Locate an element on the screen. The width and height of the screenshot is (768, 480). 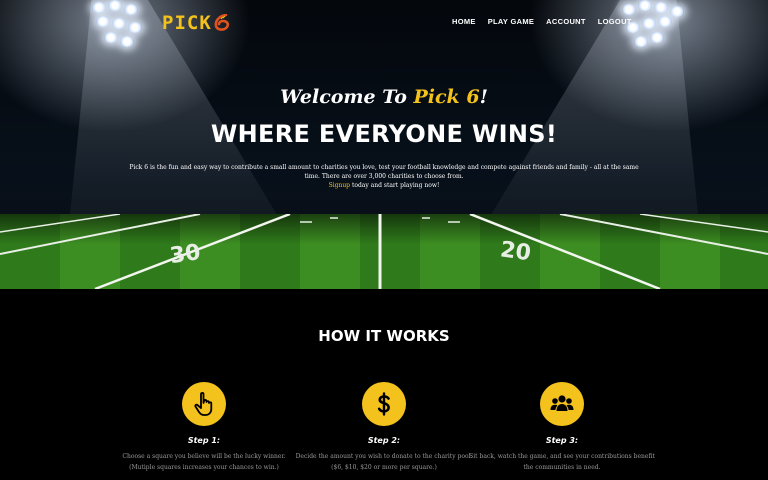
welcome-heading: Welcome To Pick 6! is located at coordinates (384, 97).